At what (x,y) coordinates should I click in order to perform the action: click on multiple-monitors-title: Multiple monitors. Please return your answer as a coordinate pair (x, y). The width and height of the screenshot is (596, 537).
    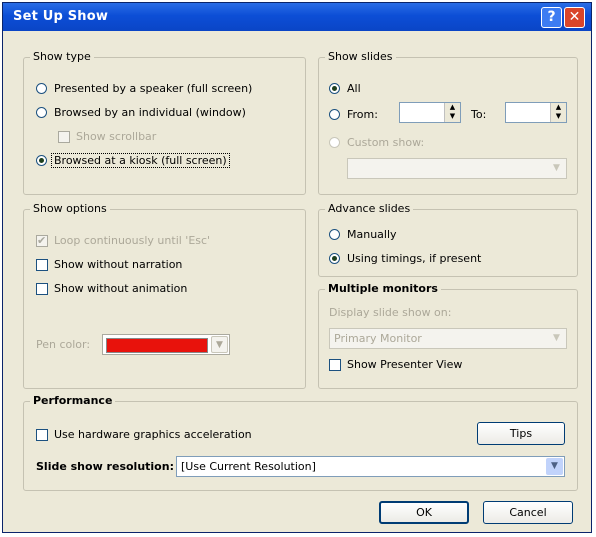
    Looking at the image, I should click on (383, 288).